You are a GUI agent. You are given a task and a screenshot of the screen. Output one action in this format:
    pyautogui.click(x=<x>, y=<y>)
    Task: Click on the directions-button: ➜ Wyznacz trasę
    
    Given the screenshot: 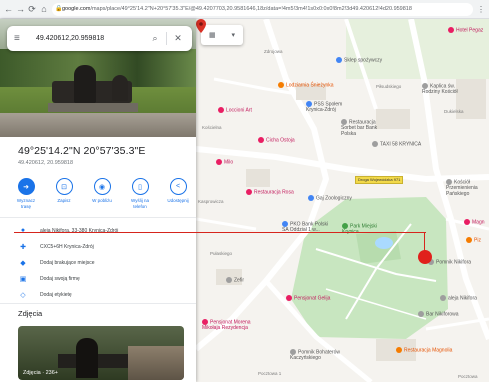 What is the action you would take?
    pyautogui.click(x=26, y=193)
    